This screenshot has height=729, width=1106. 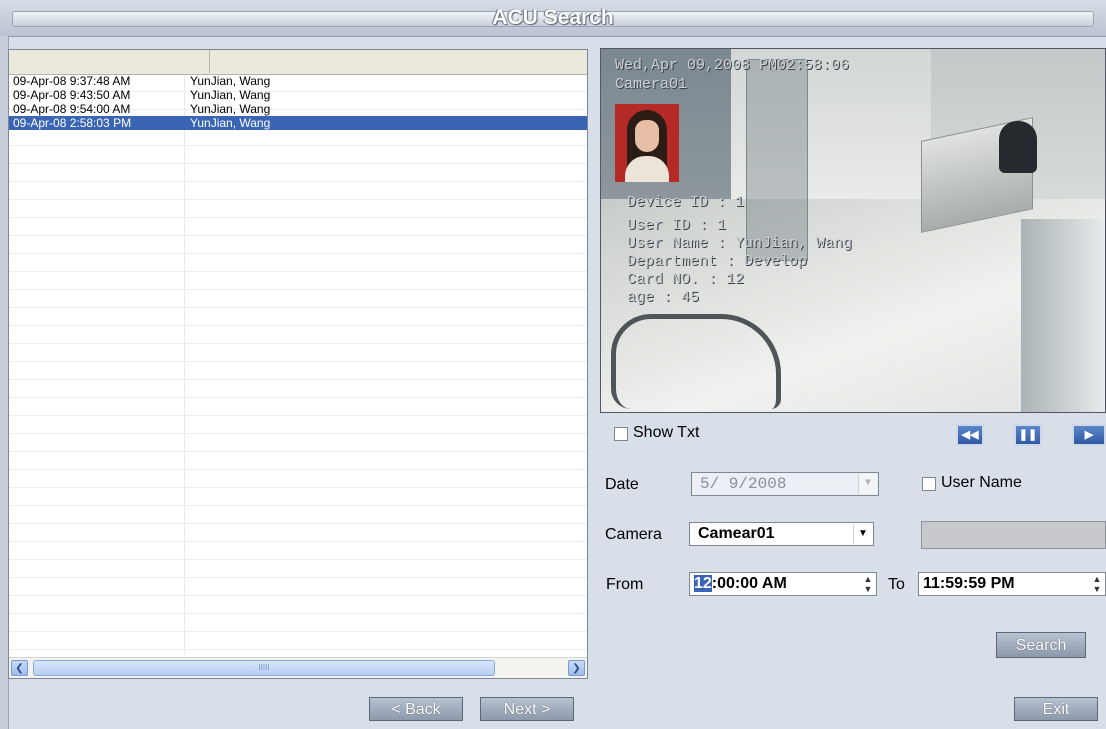 I want to click on date-field: 5/ 9/2008 ▼, so click(x=785, y=484).